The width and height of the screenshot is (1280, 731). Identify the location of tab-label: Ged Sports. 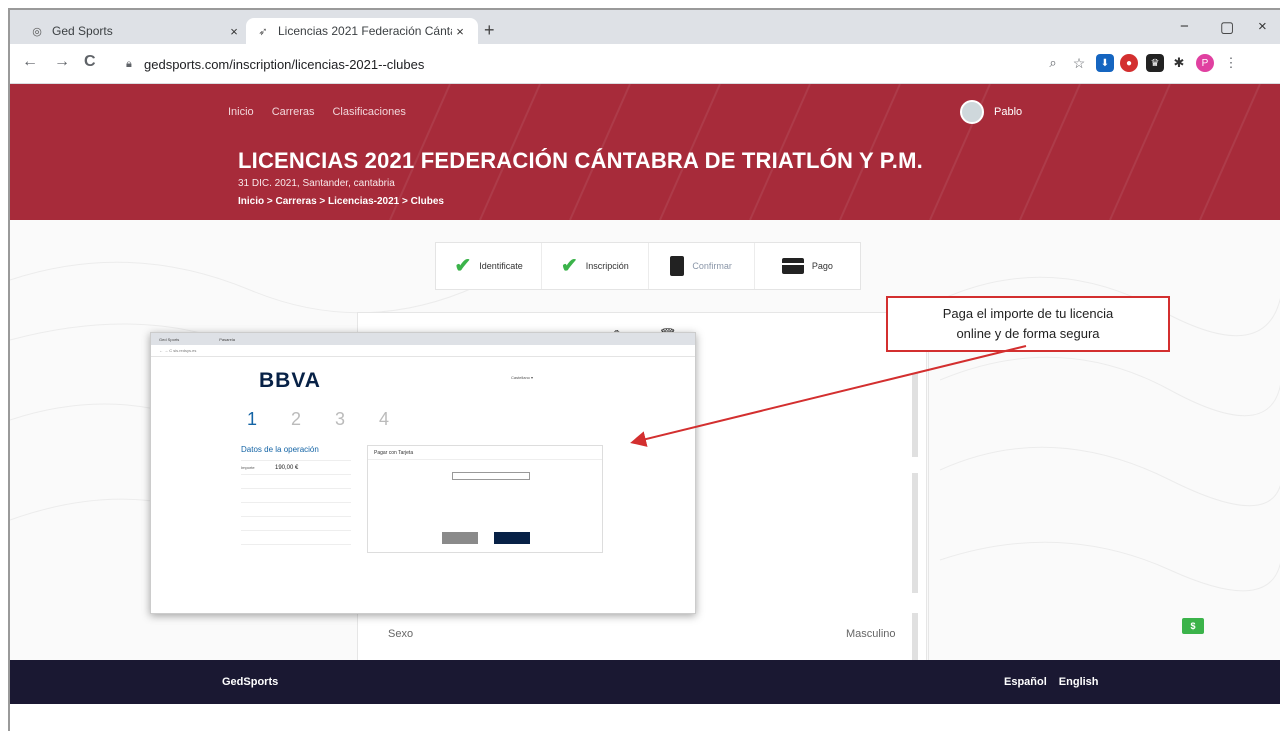
(82, 31).